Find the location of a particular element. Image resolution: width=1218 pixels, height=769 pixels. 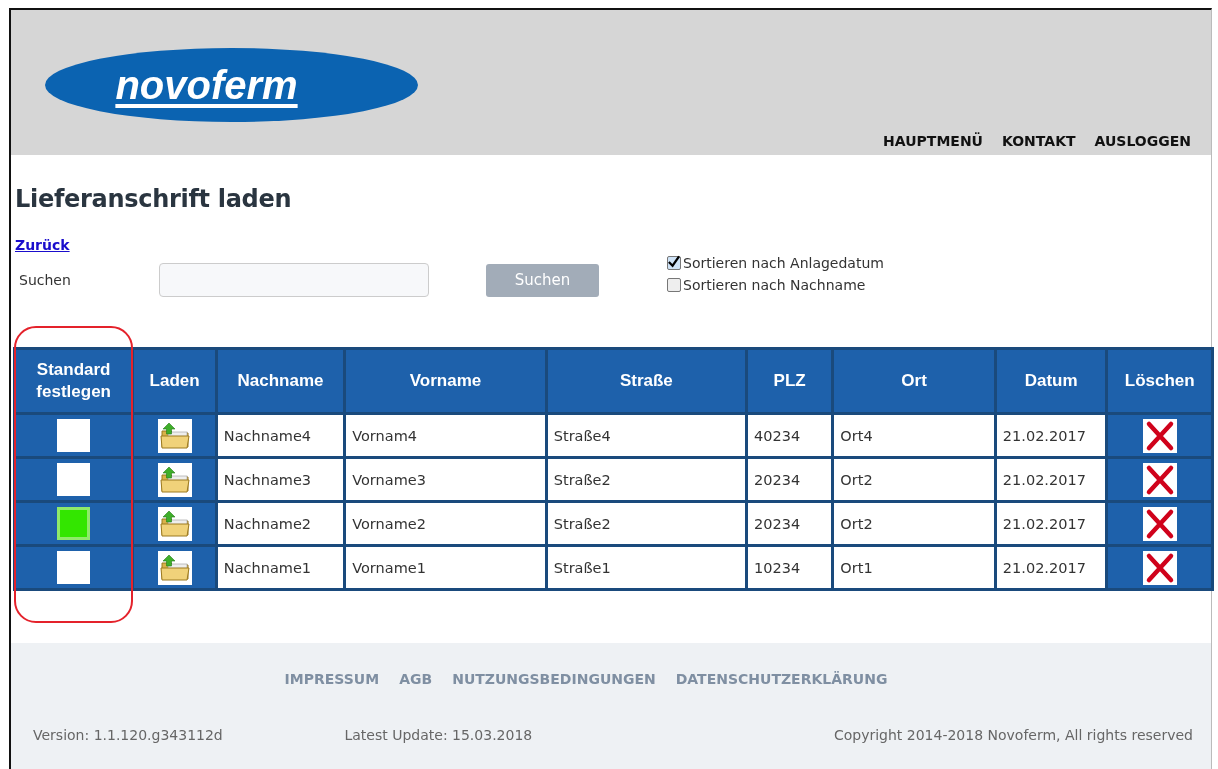

nav-link: KONTAKT is located at coordinates (1039, 141).